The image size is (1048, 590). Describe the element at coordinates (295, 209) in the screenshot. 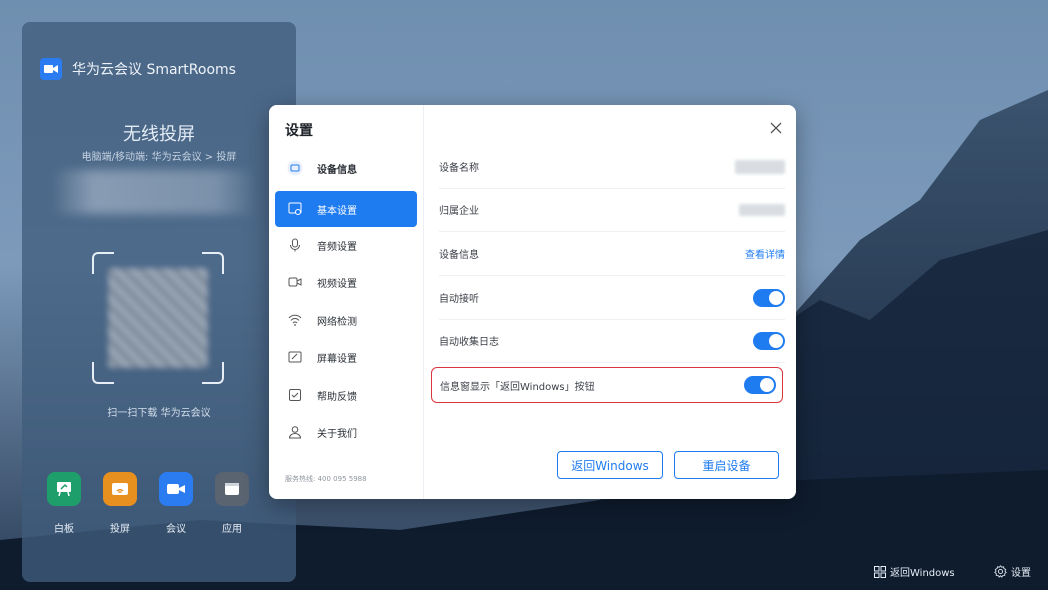

I see `basic-settings-icon` at that location.